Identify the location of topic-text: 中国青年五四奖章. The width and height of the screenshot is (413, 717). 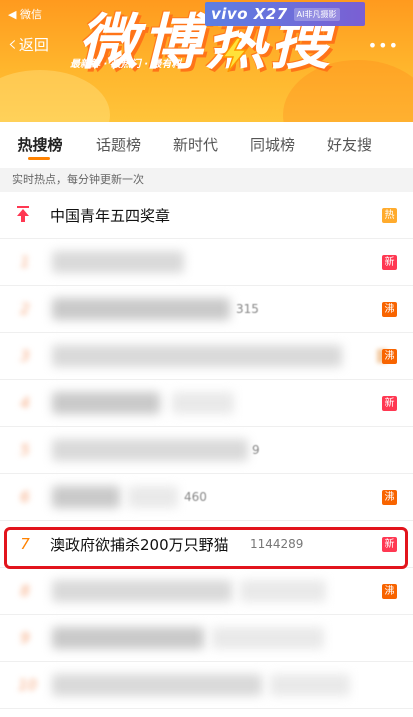
(110, 215).